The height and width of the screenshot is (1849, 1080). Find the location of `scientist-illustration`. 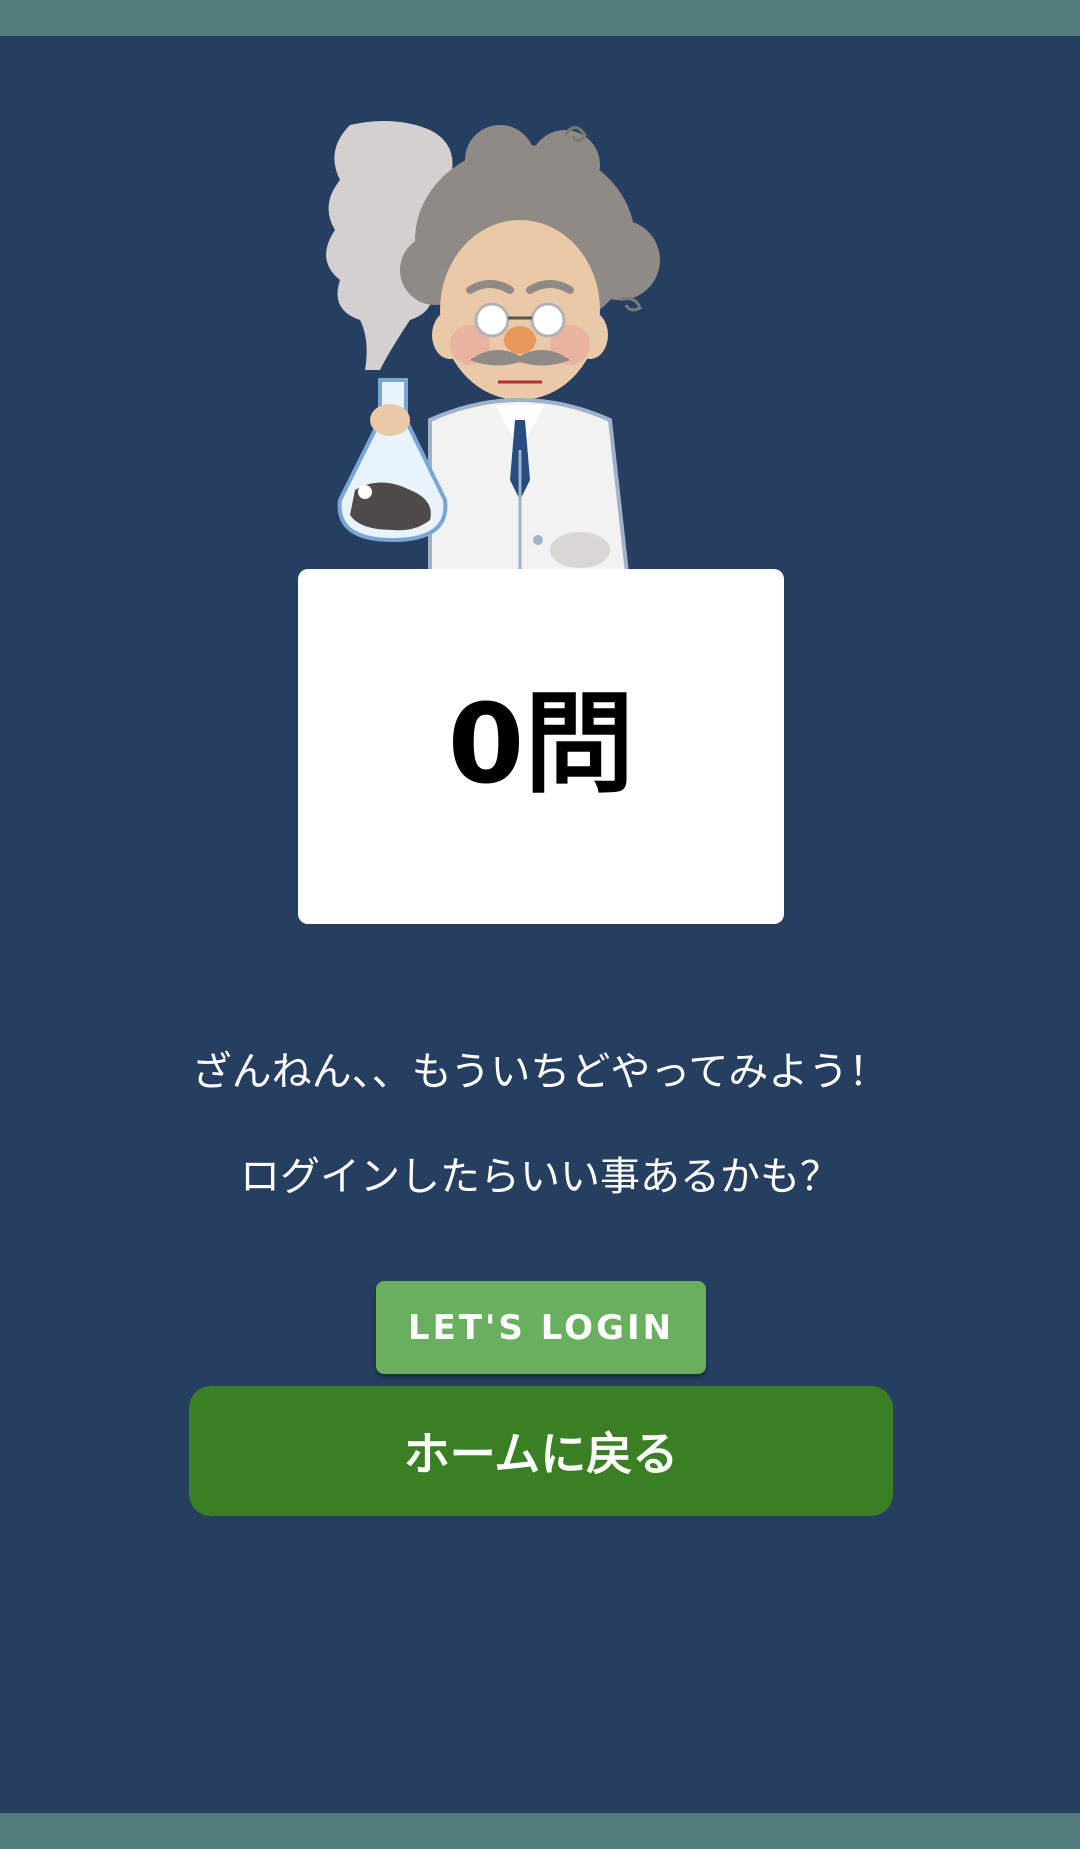

scientist-illustration is located at coordinates (493, 360).